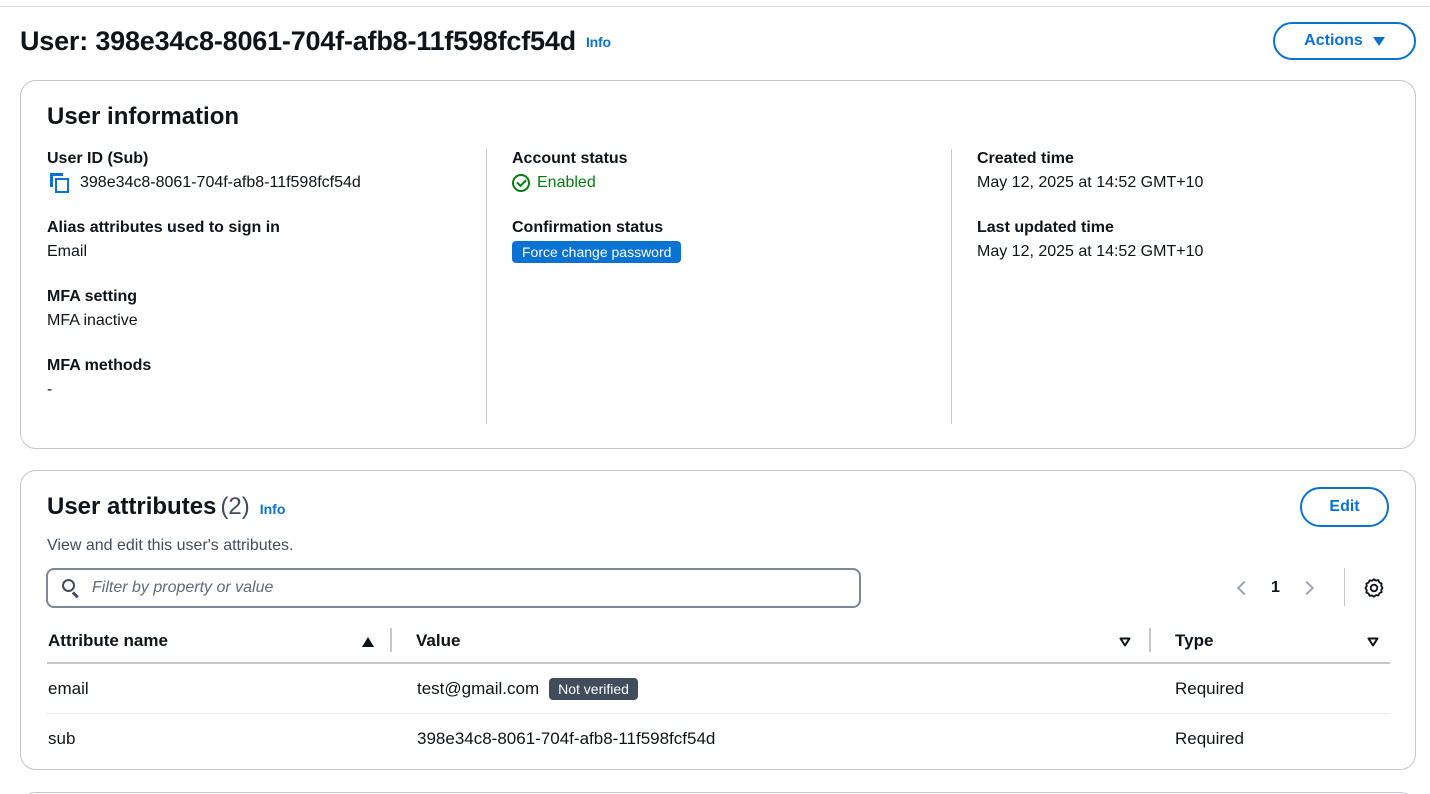  What do you see at coordinates (132, 506) in the screenshot?
I see `user-attributes-title: User attributes` at bounding box center [132, 506].